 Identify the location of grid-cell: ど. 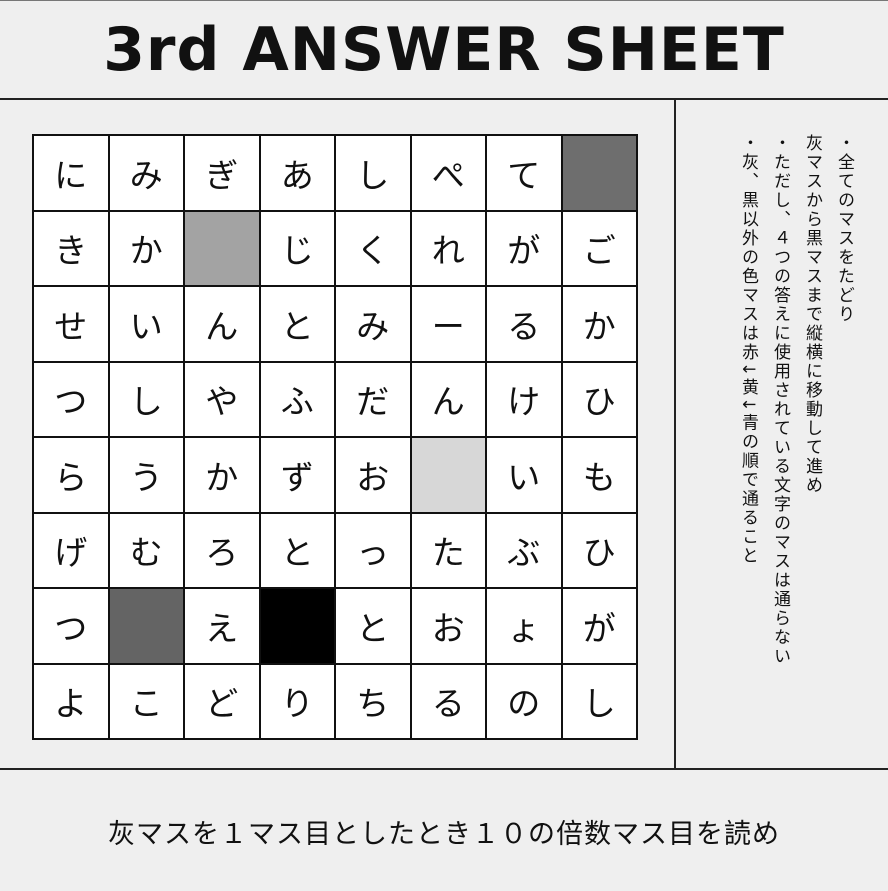
(223, 702).